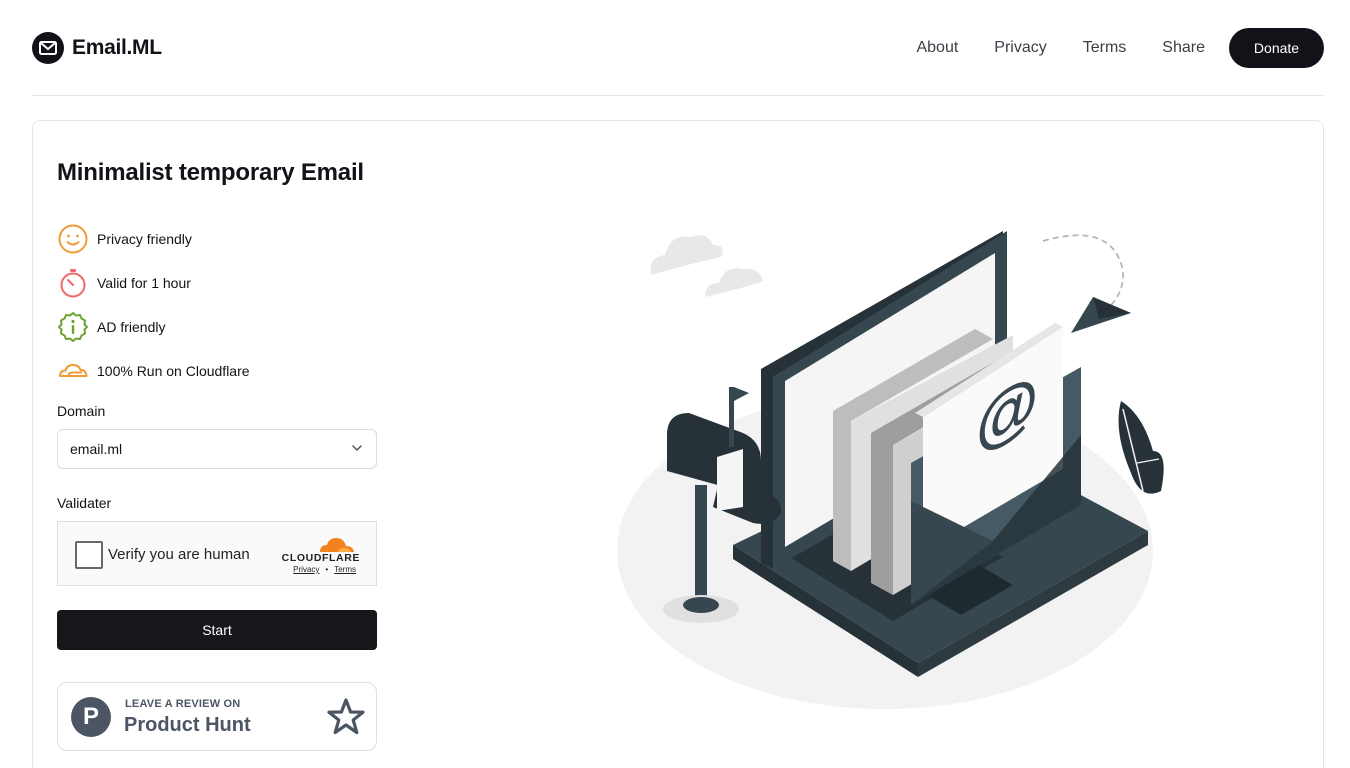  Describe the element at coordinates (1020, 48) in the screenshot. I see `nav-privacy: Privacy` at that location.